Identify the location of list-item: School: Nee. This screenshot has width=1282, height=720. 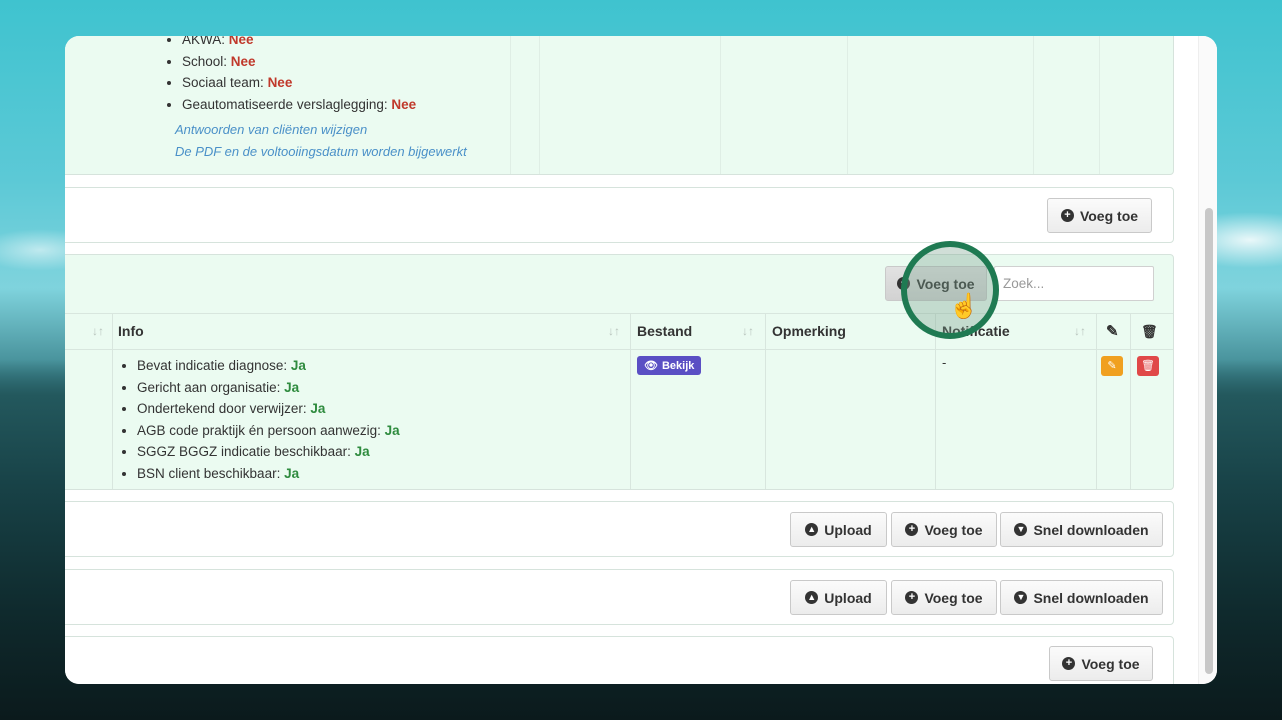
(299, 62).